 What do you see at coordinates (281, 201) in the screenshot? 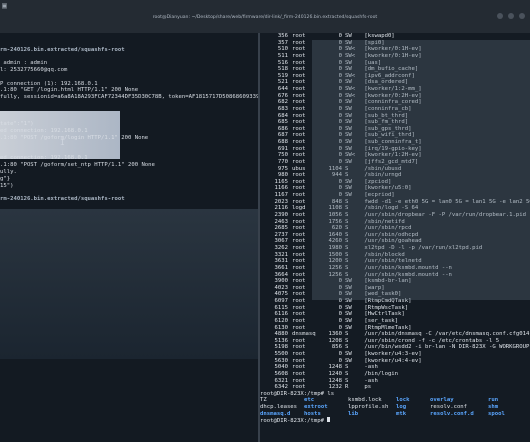
I see `process-pid: 2023` at bounding box center [281, 201].